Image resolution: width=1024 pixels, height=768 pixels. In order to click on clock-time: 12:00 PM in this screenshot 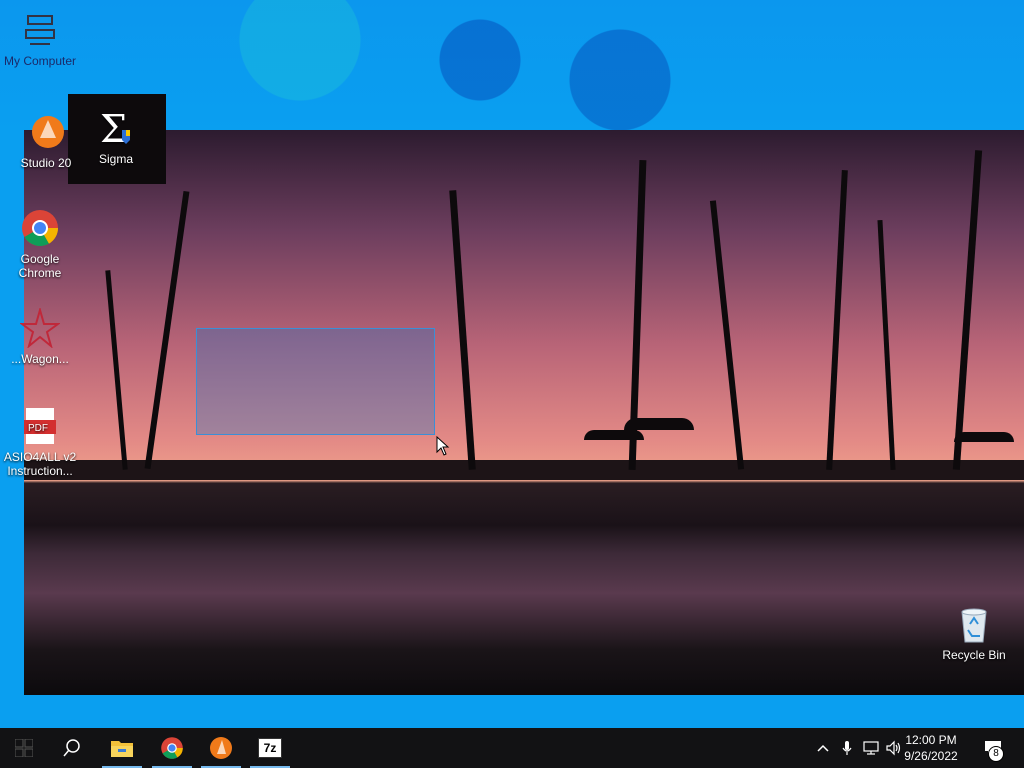, I will do `click(931, 740)`.